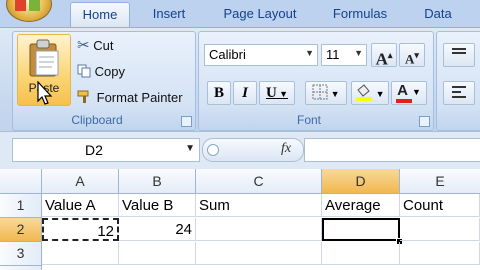 The image size is (480, 270). I want to click on column-header-c: C, so click(259, 181).